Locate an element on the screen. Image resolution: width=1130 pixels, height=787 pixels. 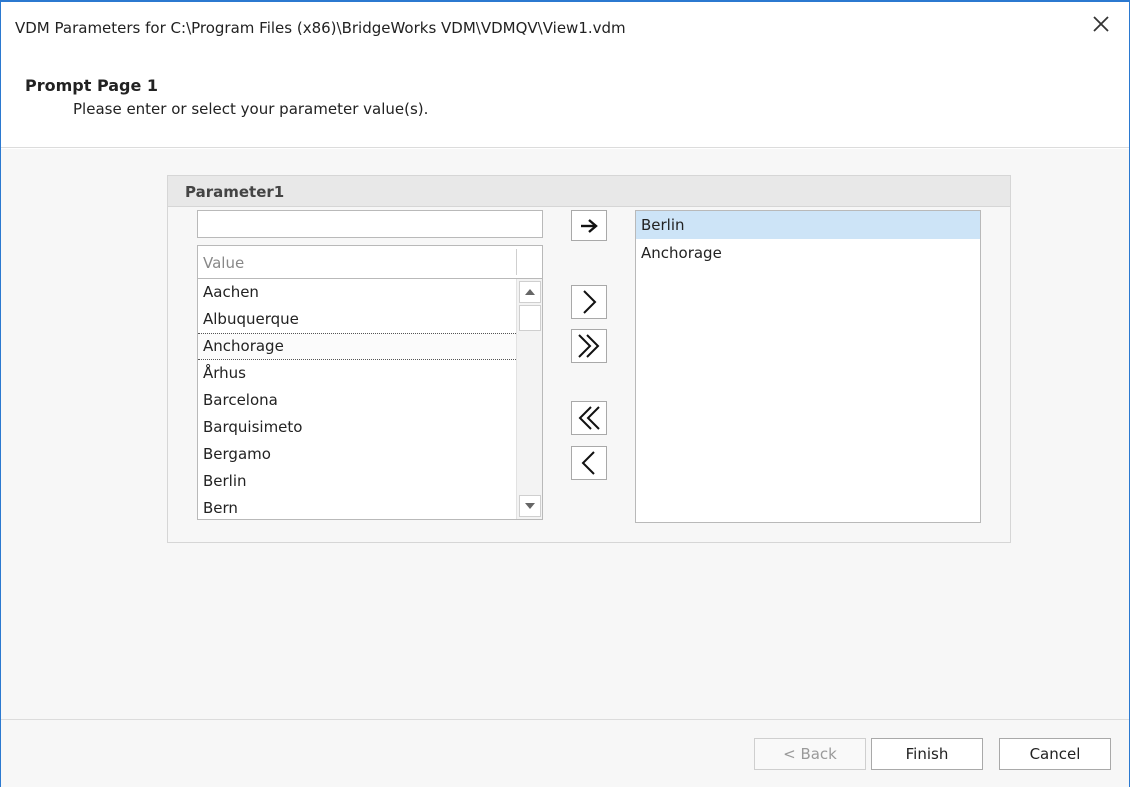
remove-selected-button is located at coordinates (589, 463).